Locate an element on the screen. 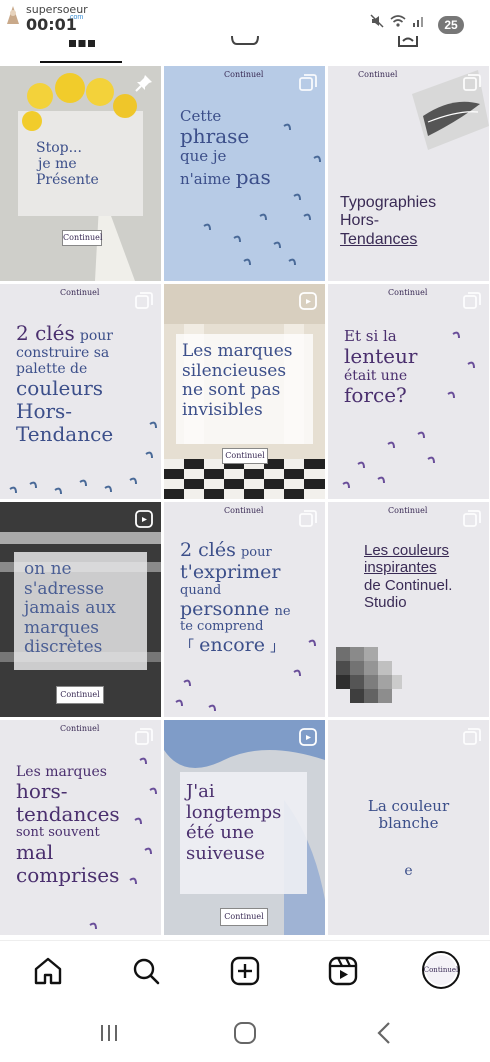 Image resolution: width=490 pixels, height=1062 pixels. post-tile-12: La couleur blanche e is located at coordinates (408, 827).